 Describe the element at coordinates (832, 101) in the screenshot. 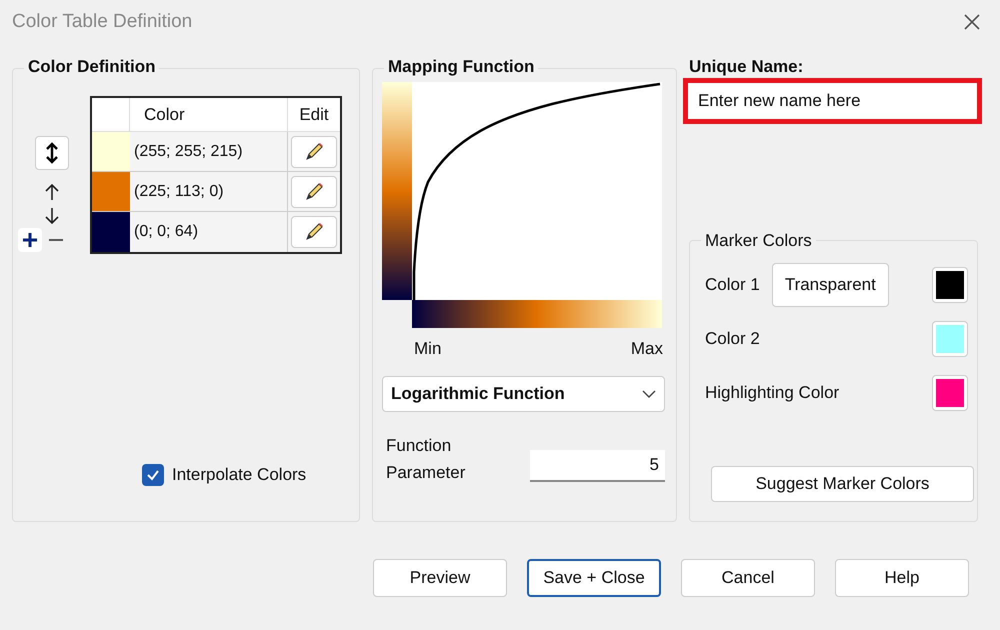

I see `name-field: Enter new name here` at that location.